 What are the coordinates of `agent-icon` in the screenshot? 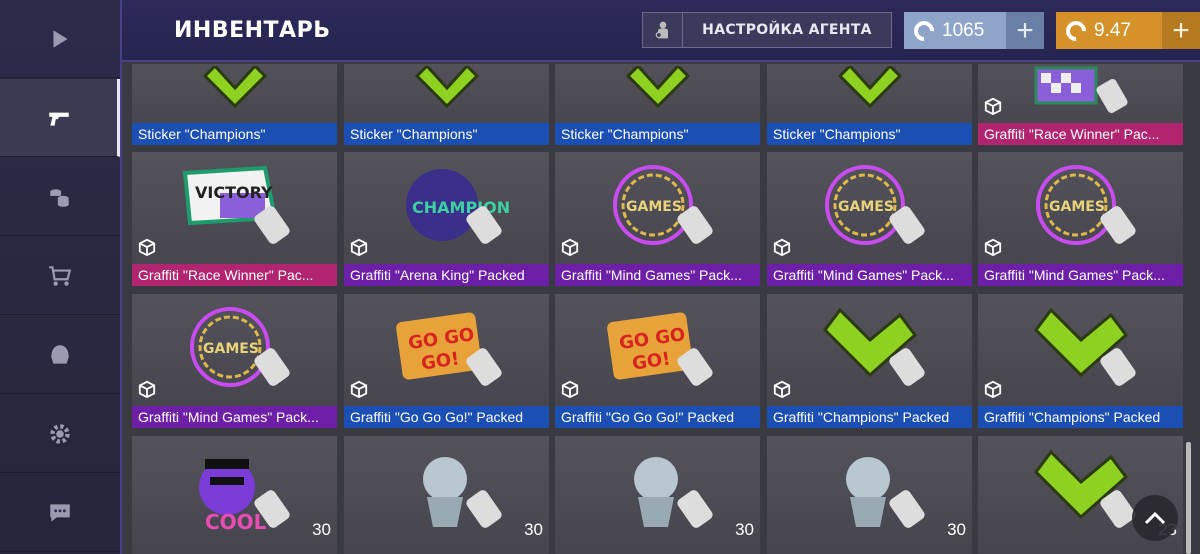 It's located at (663, 30).